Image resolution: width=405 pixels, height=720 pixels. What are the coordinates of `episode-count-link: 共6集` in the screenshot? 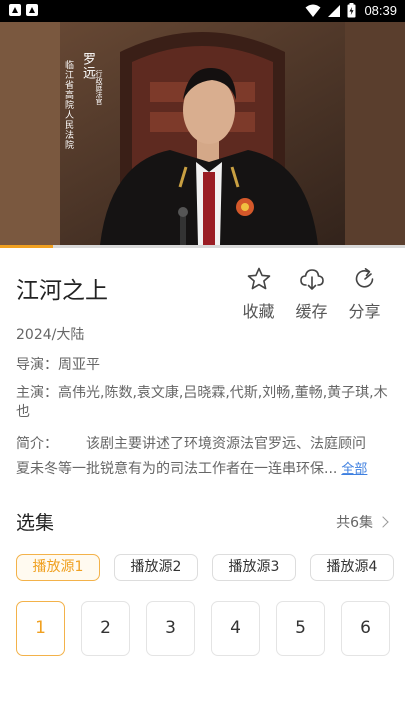 It's located at (362, 522).